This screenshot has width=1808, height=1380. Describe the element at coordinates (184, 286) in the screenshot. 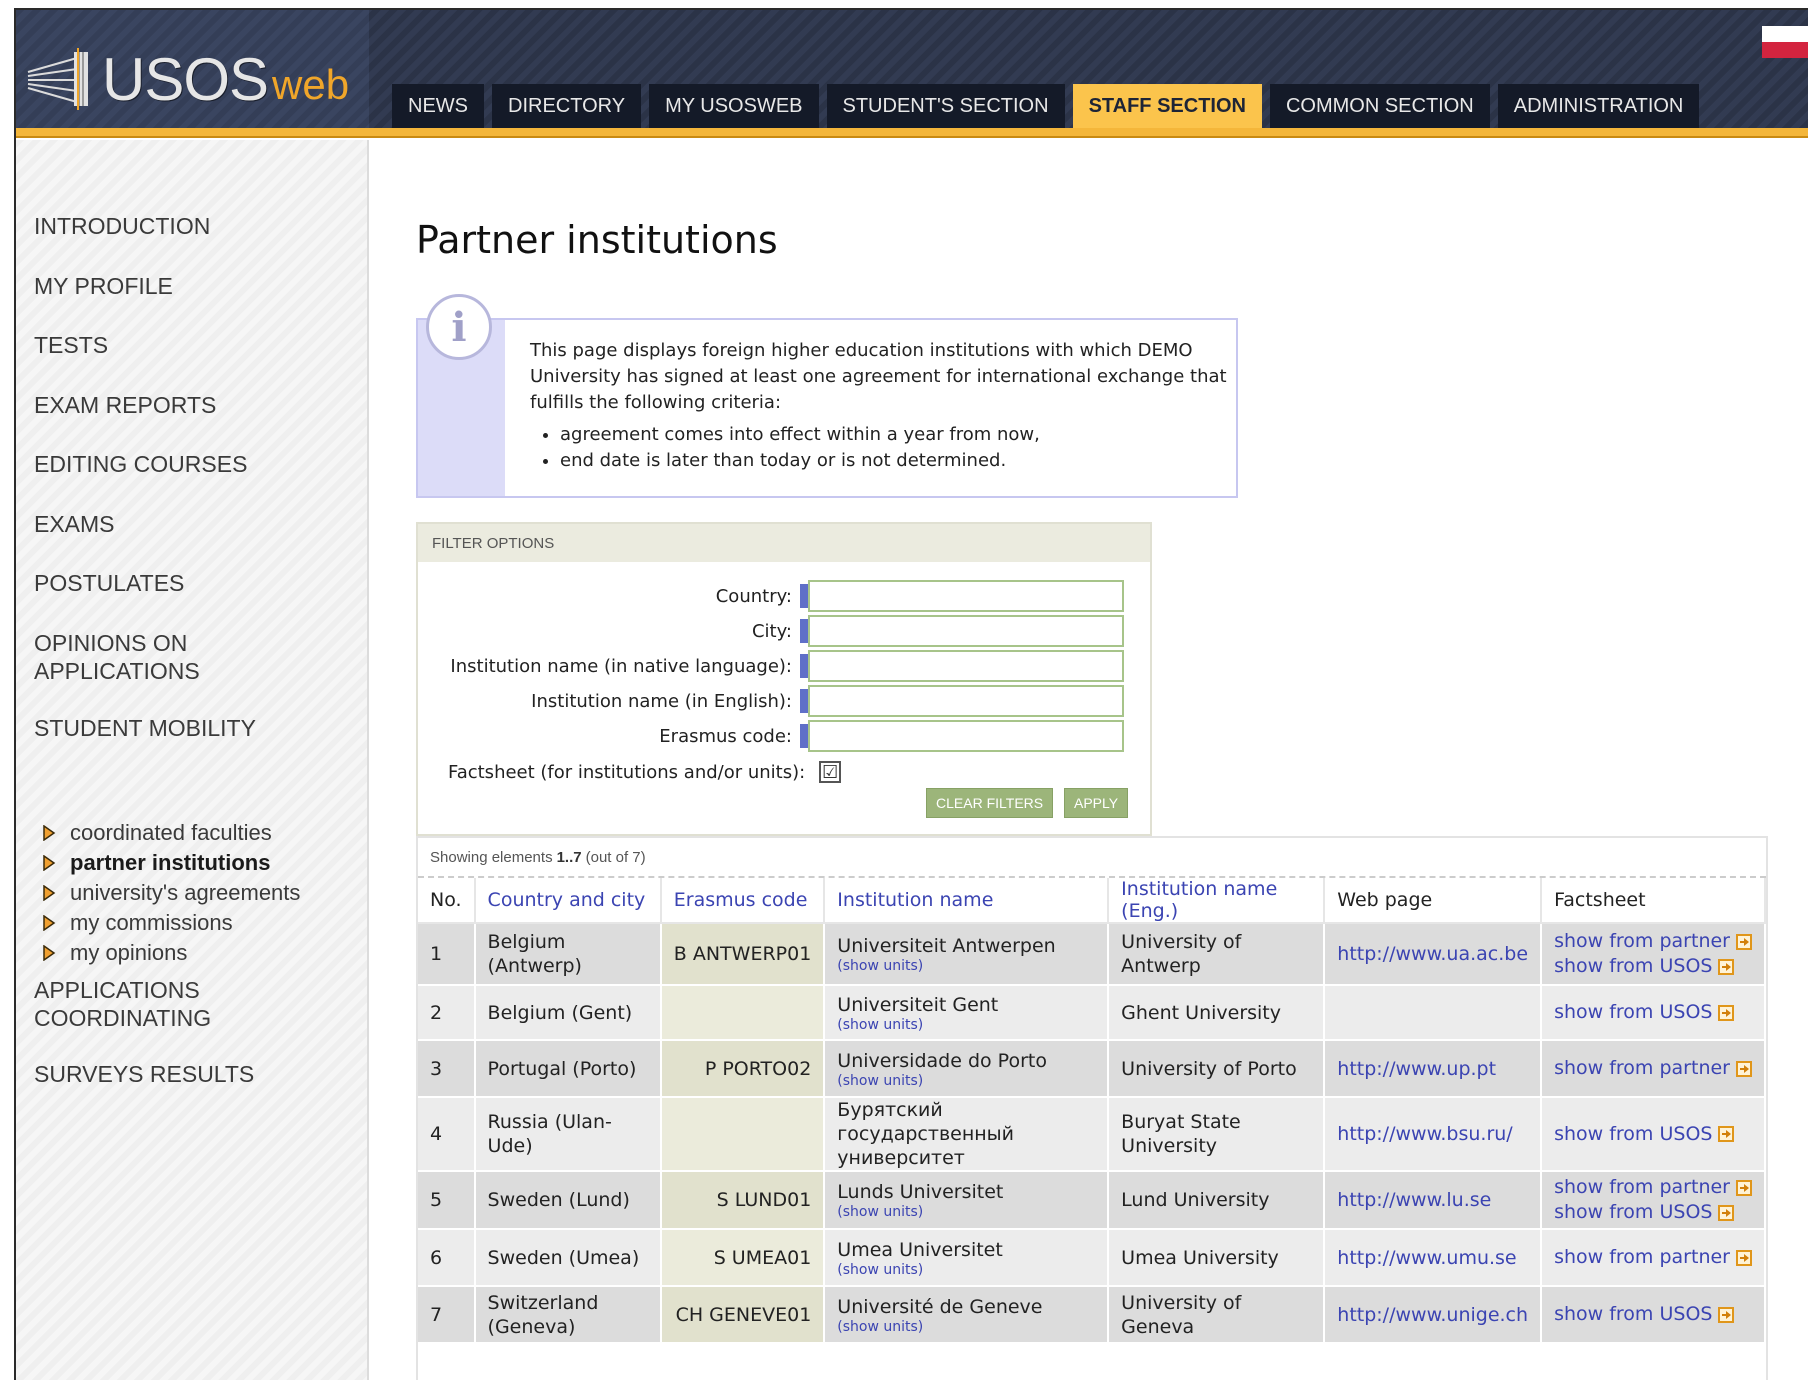

I see `sidebar-item-my-profile: MY PROFILE` at that location.